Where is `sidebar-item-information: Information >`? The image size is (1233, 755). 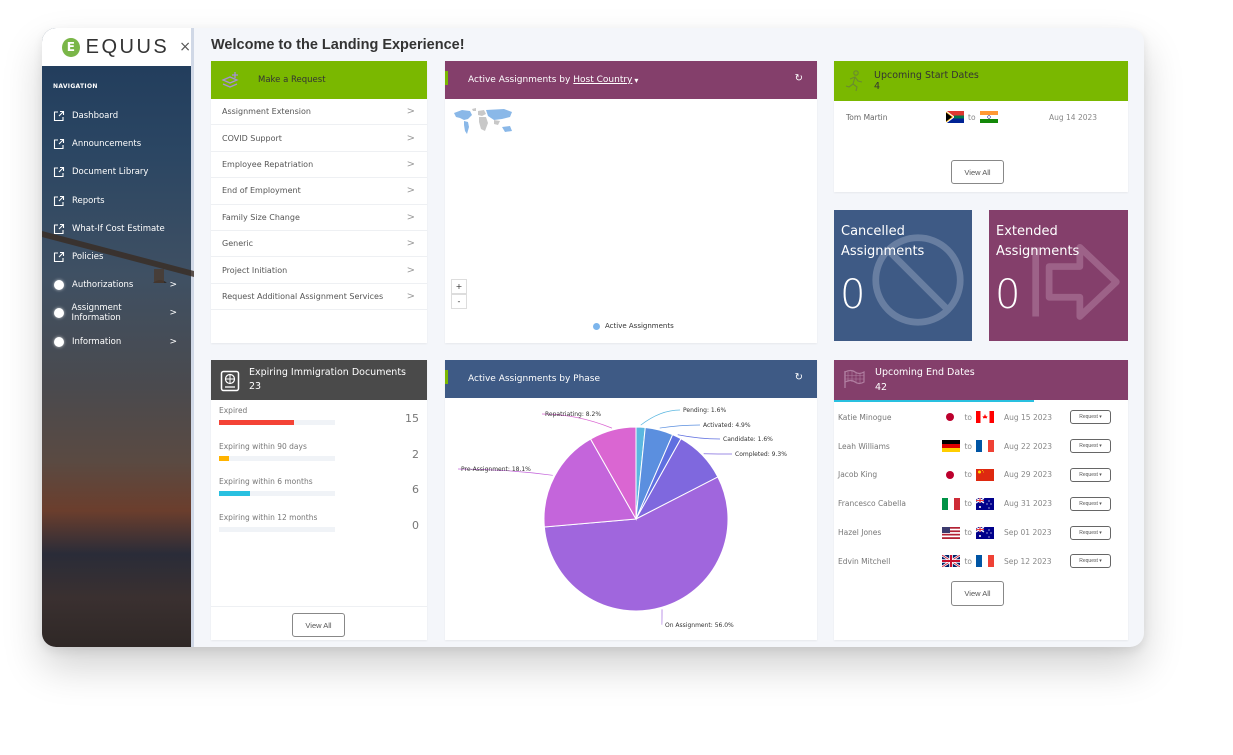 sidebar-item-information: Information > is located at coordinates (116, 342).